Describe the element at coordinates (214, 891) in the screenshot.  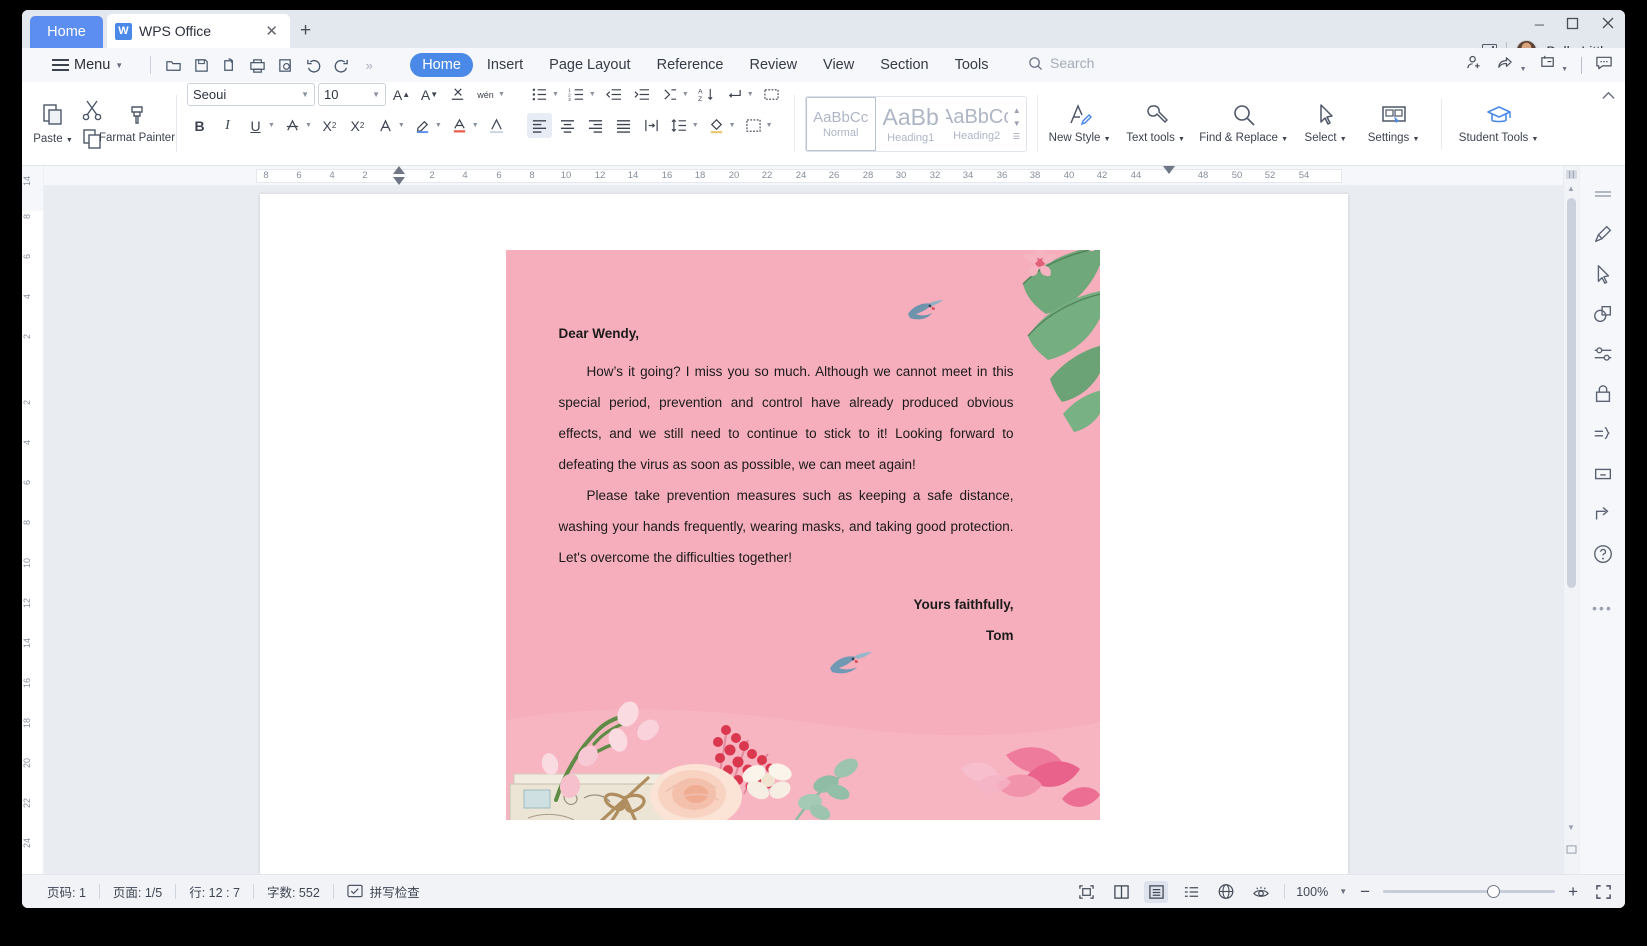
I see `status-line-column: 行: 12 : 7` at that location.